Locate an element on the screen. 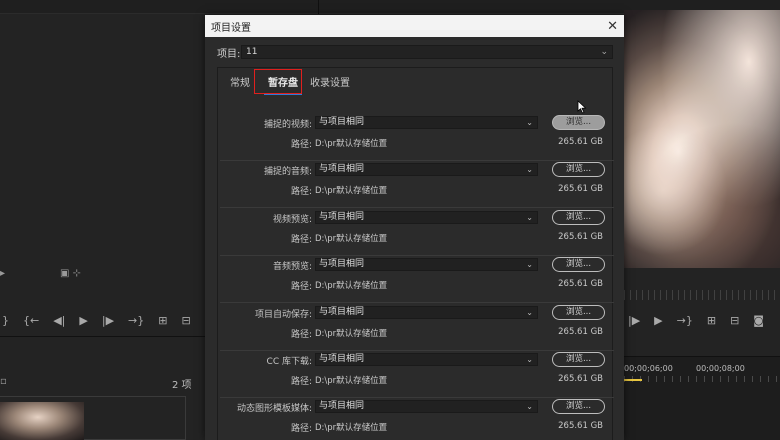  play-icon: ▶ is located at coordinates (83, 320).